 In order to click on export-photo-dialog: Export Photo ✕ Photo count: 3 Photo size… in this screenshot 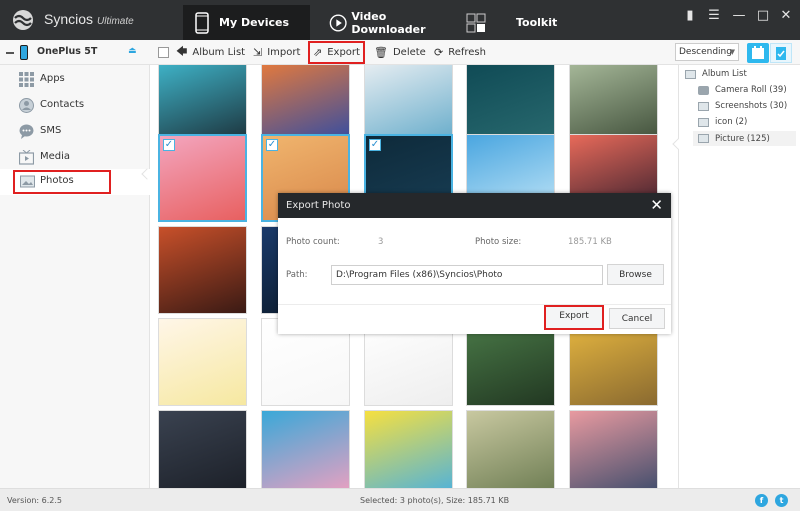, I will do `click(474, 263)`.